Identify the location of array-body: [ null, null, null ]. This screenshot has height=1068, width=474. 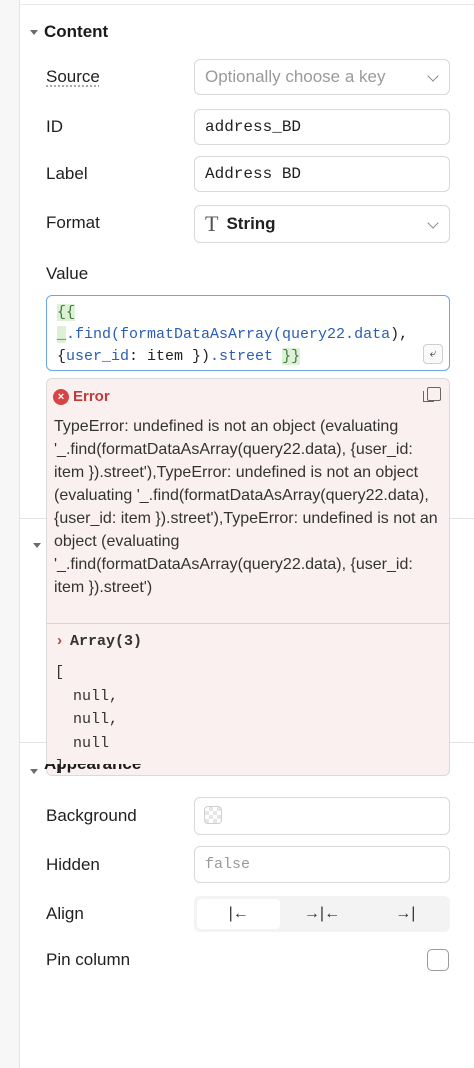
(87, 719).